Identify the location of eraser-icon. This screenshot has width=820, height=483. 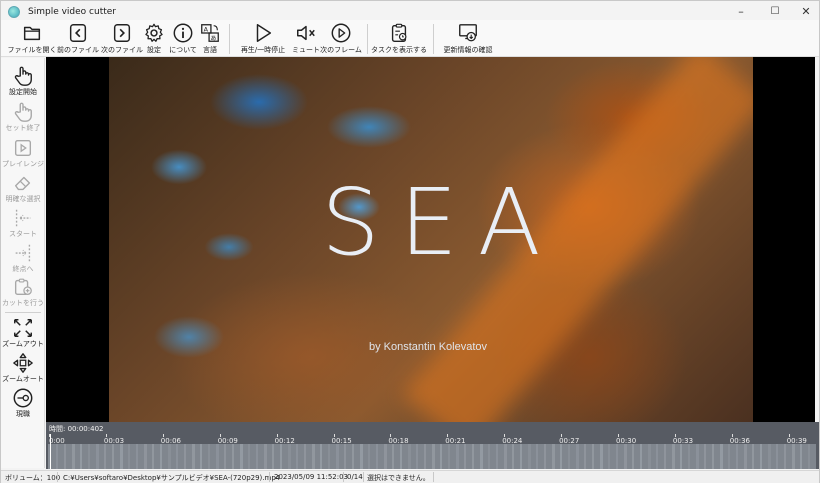
(22, 183).